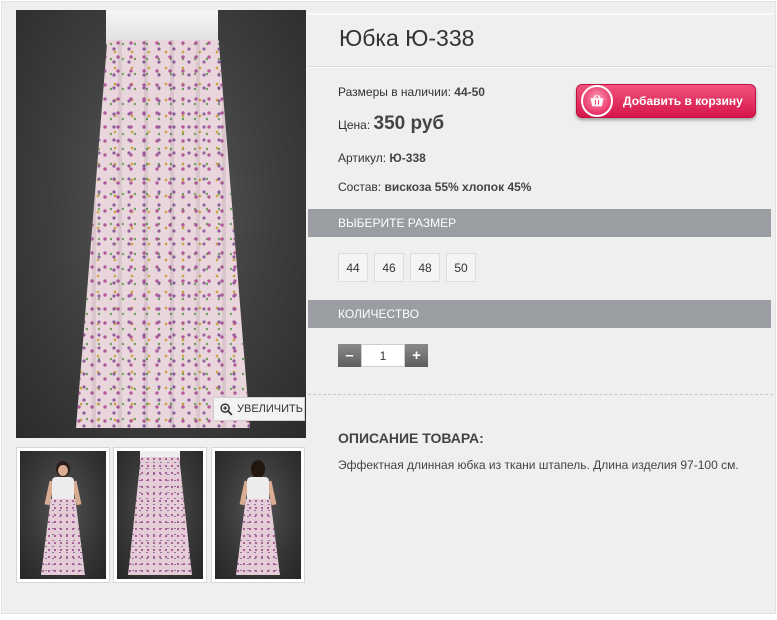 The width and height of the screenshot is (777, 620). Describe the element at coordinates (63, 470) in the screenshot. I see `model-face` at that location.